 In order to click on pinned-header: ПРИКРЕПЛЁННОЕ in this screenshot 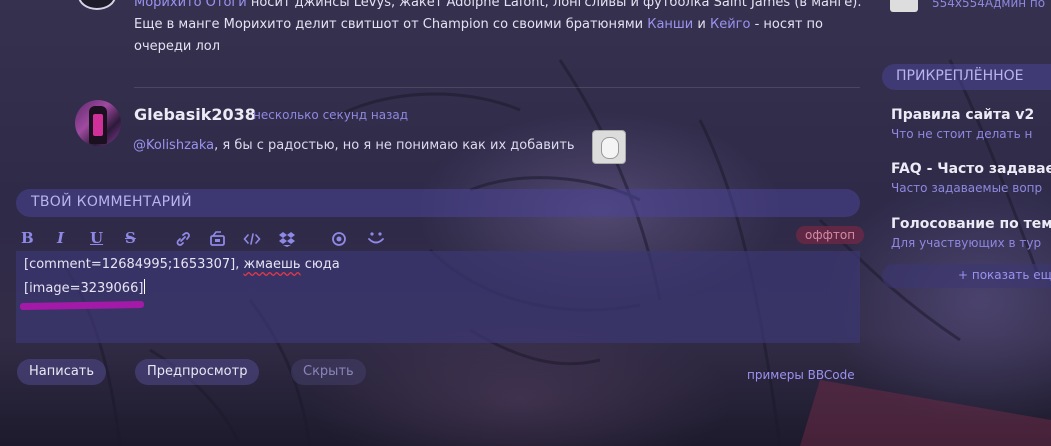, I will do `click(966, 77)`.